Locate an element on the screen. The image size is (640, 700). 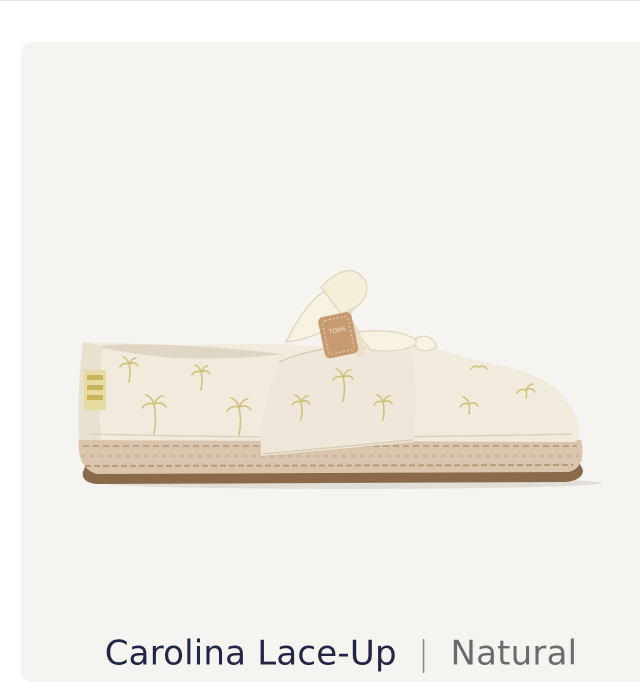
top-divider is located at coordinates (320, 0).